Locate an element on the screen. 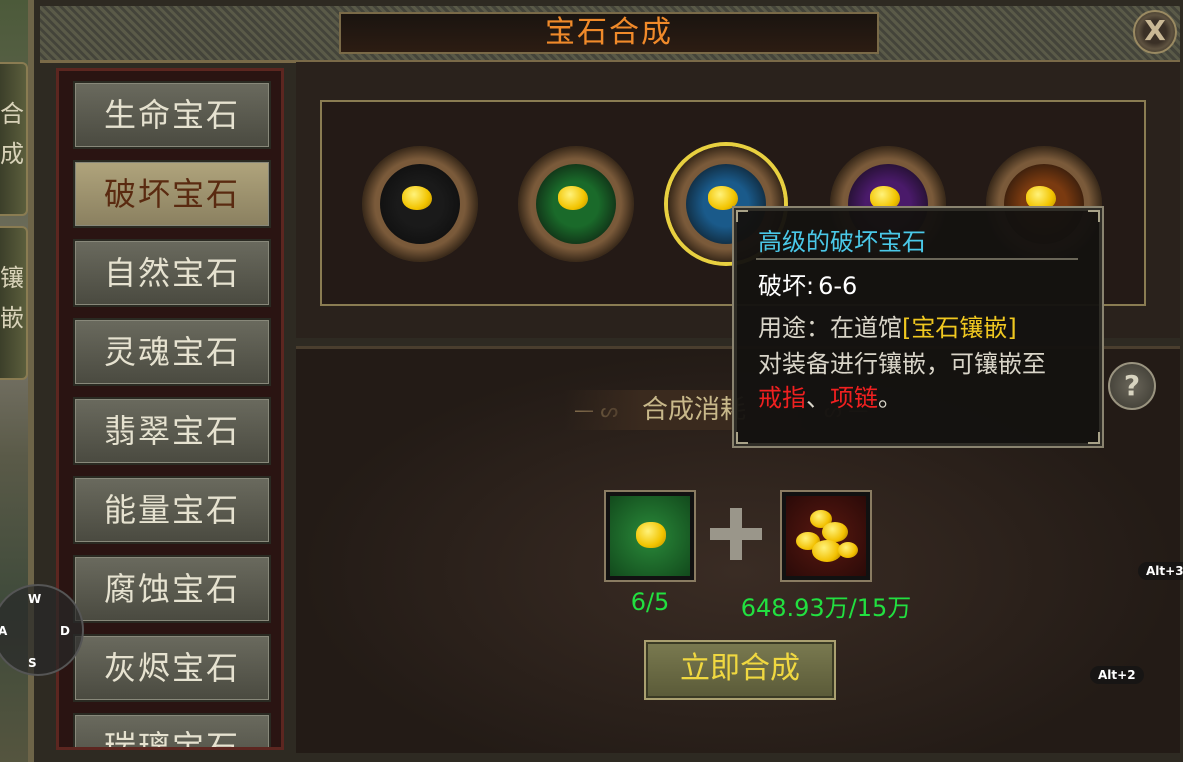  material-gem-slot is located at coordinates (650, 536).